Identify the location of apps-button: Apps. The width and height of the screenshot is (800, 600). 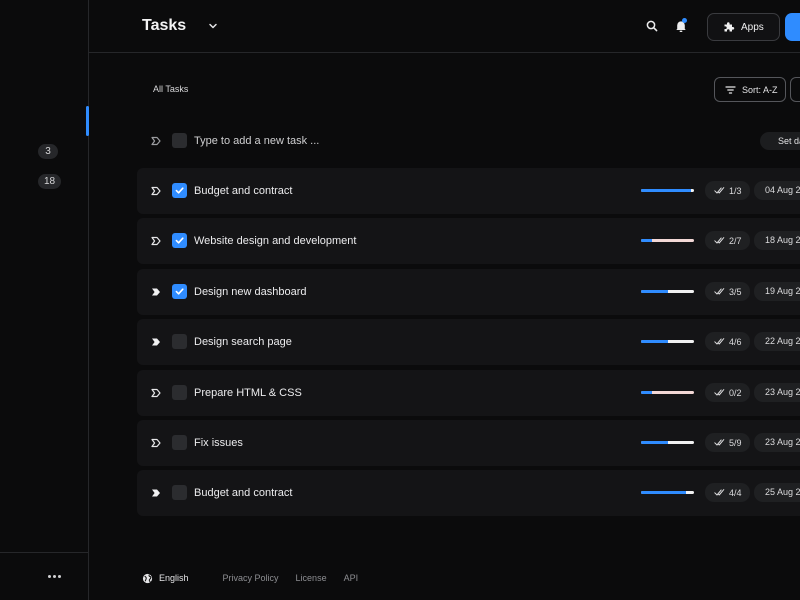
(743, 27).